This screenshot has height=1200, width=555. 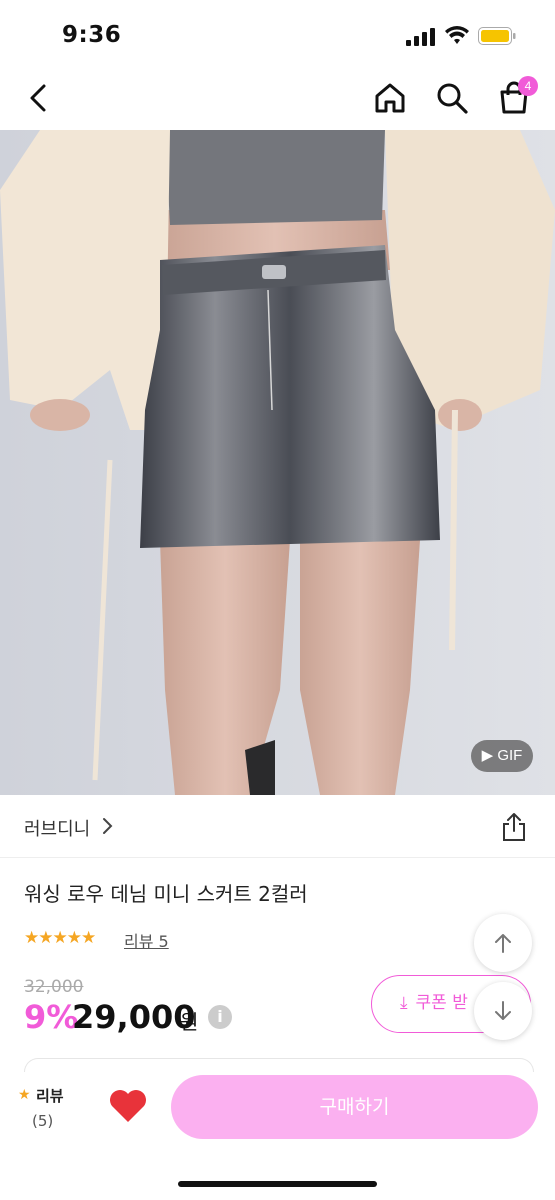 What do you see at coordinates (452, 98) in the screenshot?
I see `search-icon` at bounding box center [452, 98].